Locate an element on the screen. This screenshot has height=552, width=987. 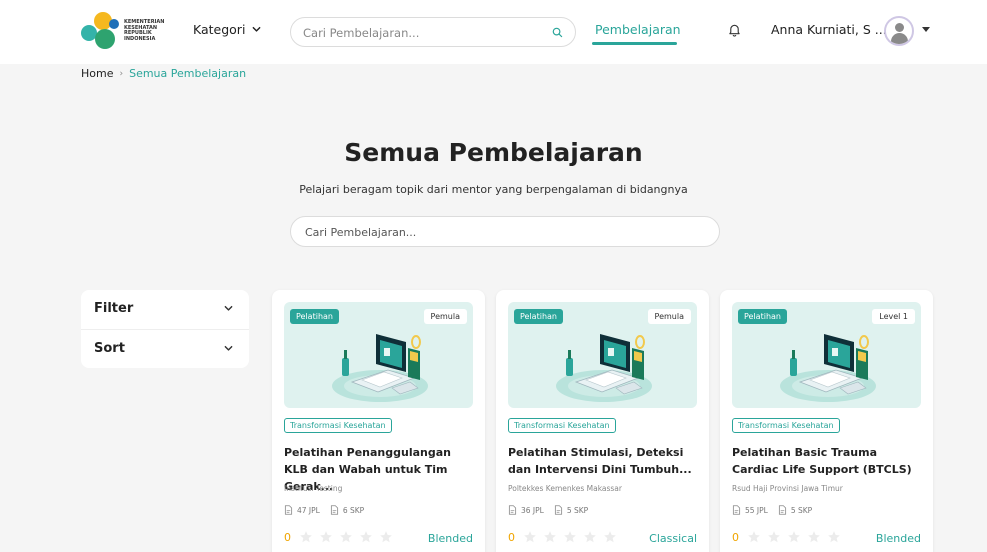
course-skp: 6 SKP is located at coordinates (347, 510).